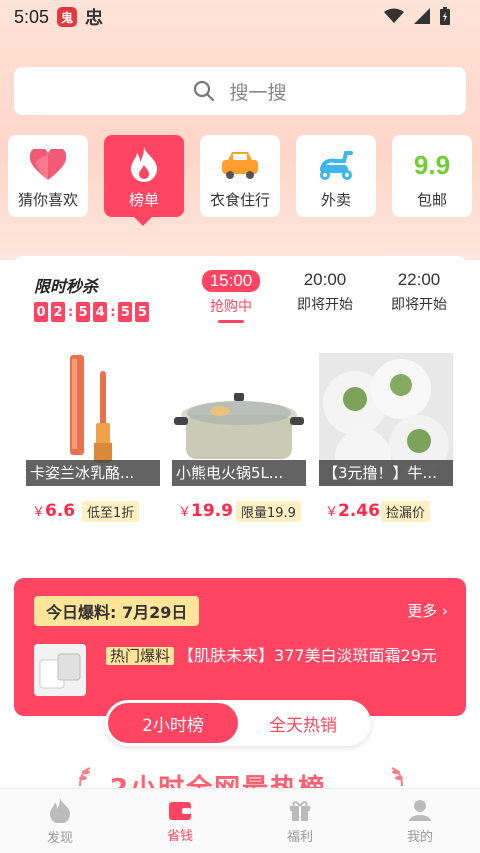 The image size is (480, 853). I want to click on hot-deal-date: 今日爆料: 7月29日, so click(117, 611).